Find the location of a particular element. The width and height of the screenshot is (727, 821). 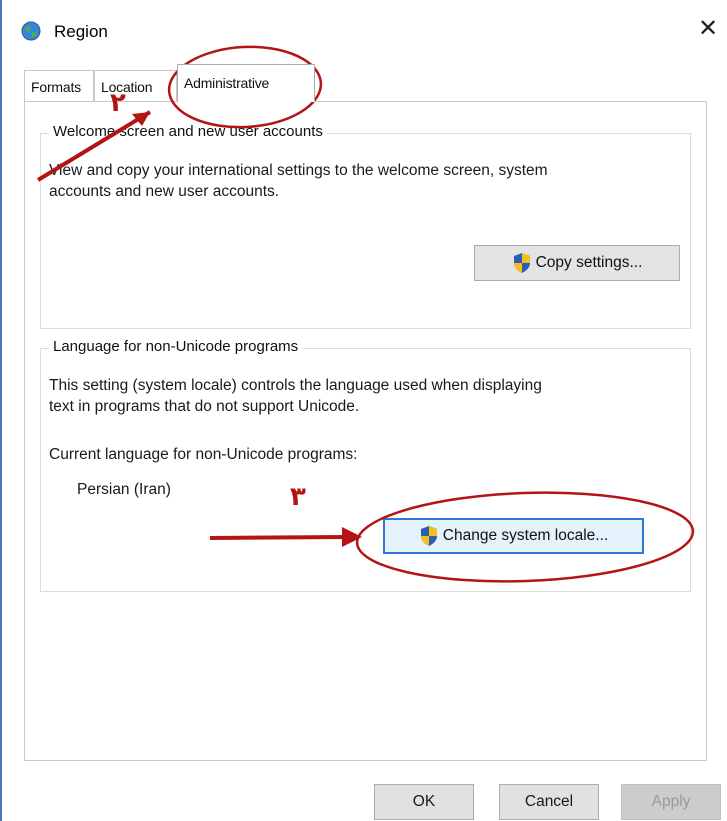

tab-administrative: Administrative is located at coordinates (246, 83).